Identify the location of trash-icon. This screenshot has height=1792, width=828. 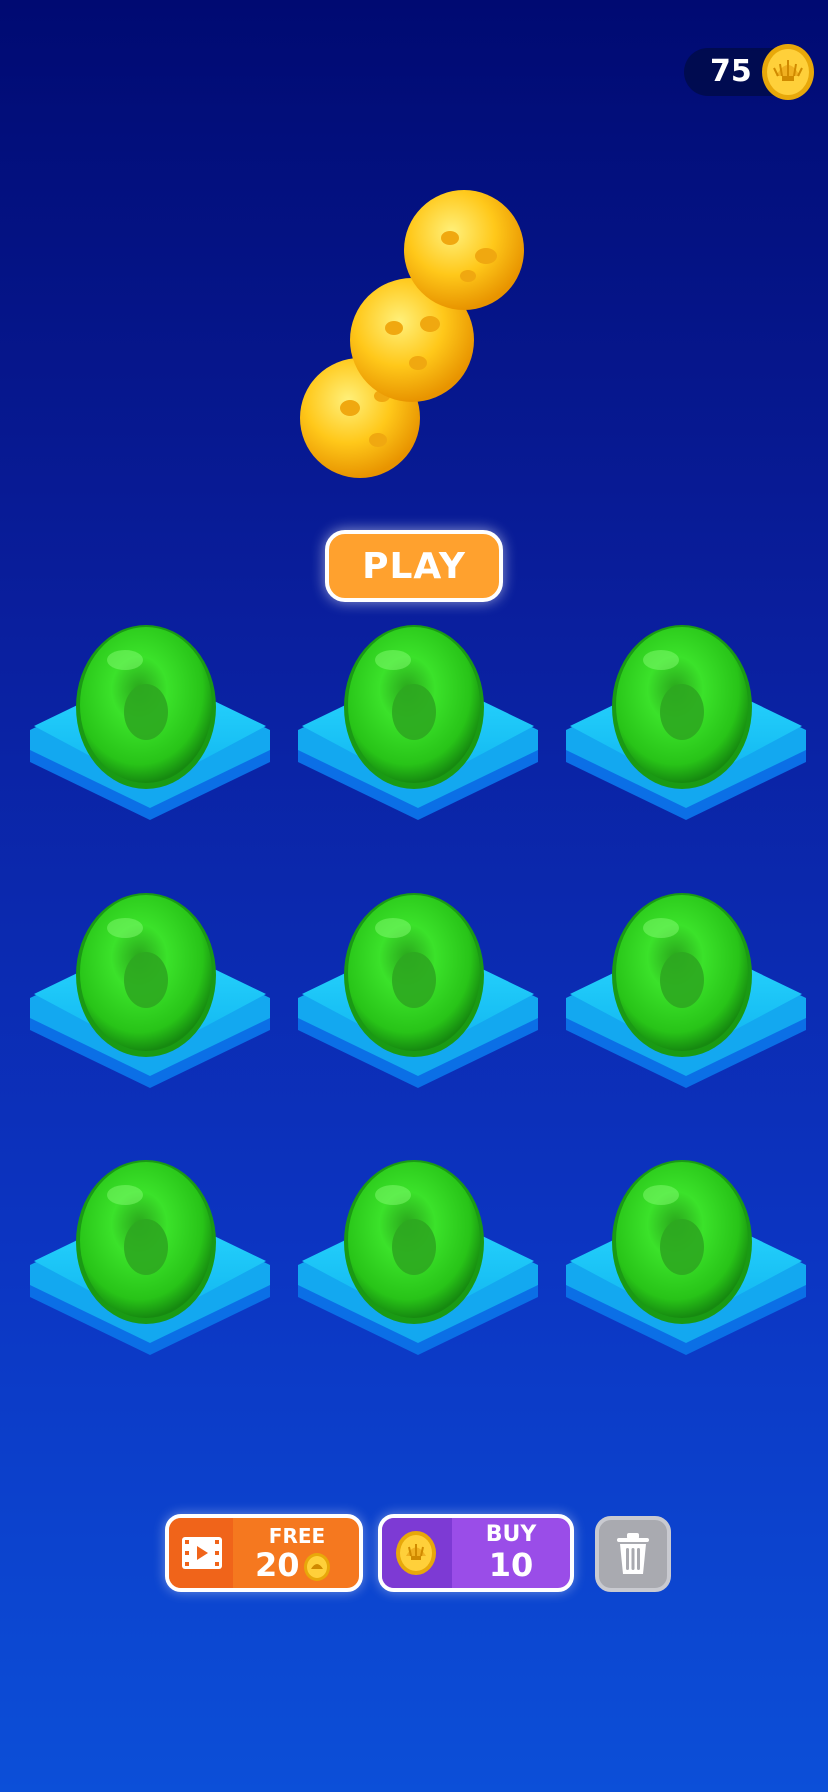
(633, 1553).